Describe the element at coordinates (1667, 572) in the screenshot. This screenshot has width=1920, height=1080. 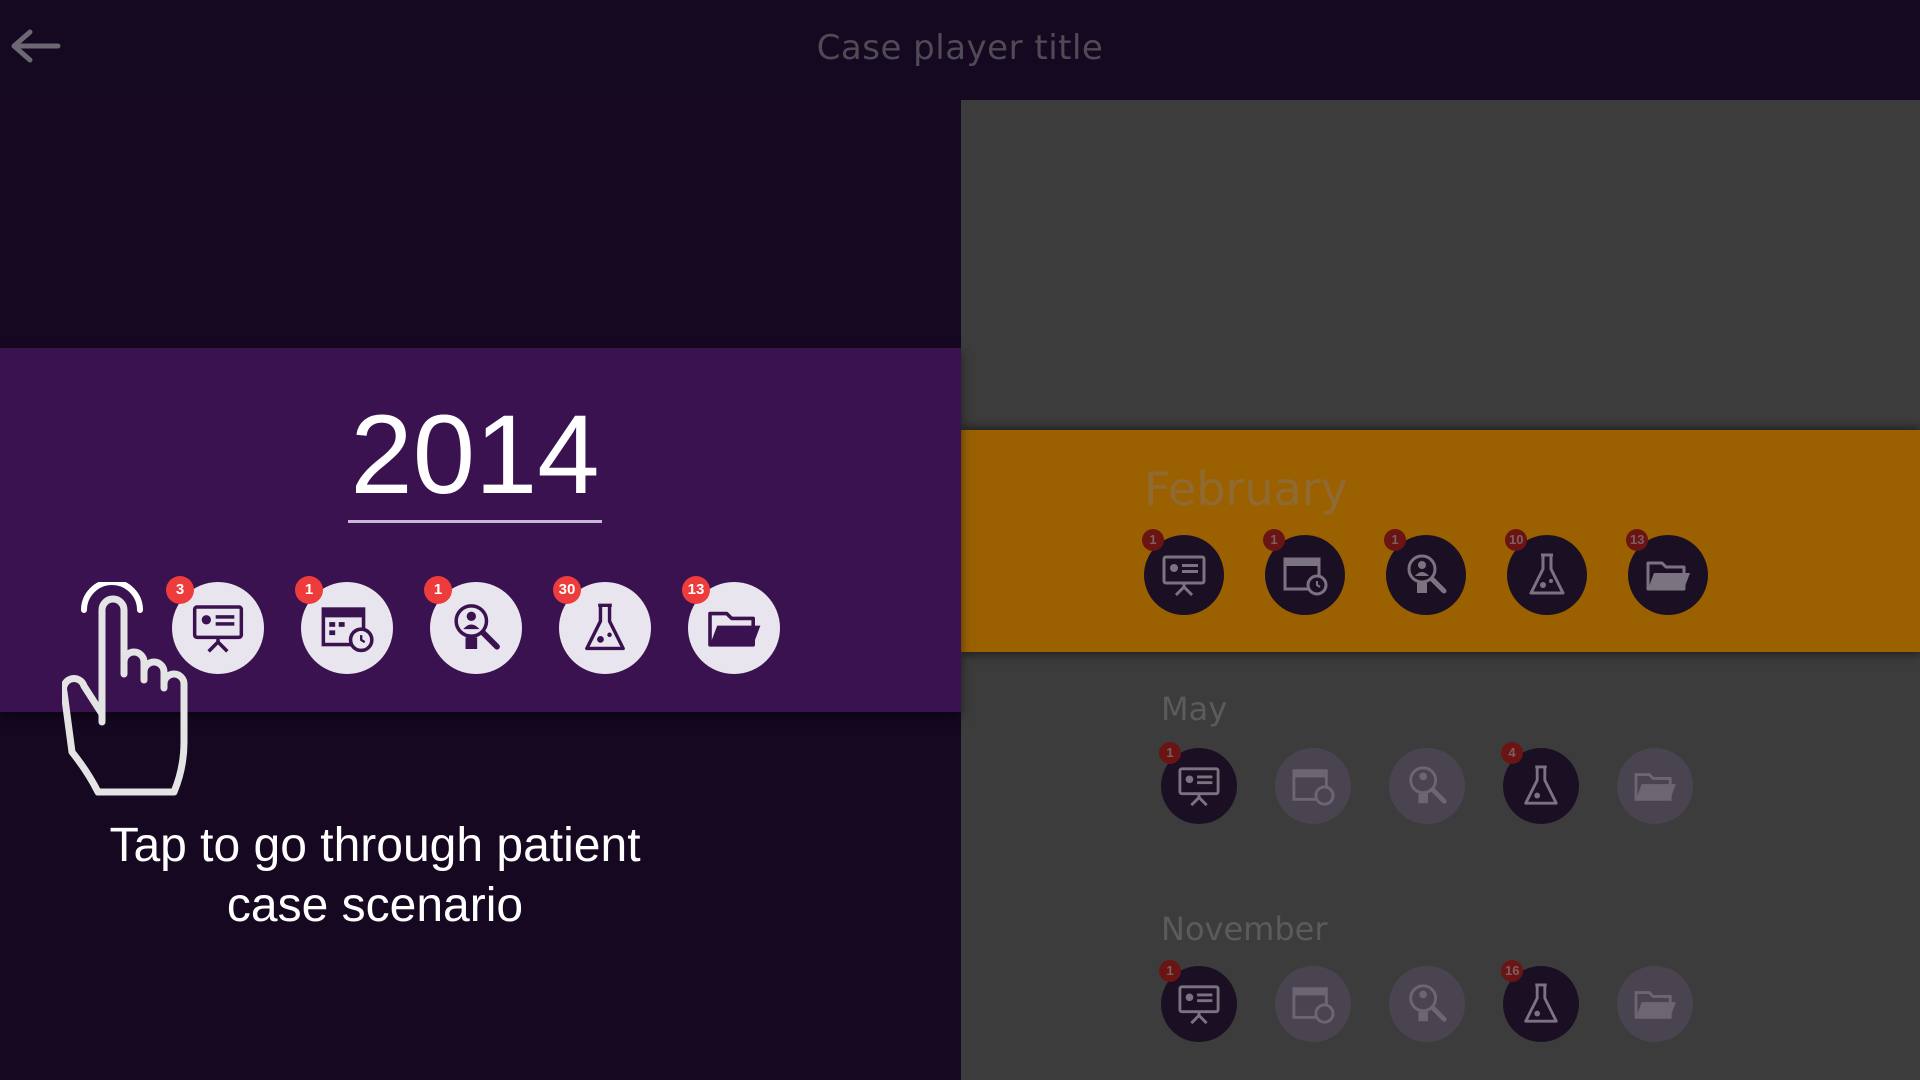
I see `folder-icon: 13` at that location.